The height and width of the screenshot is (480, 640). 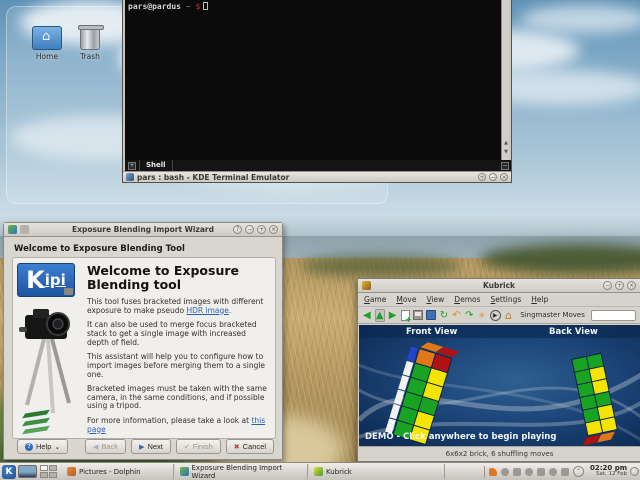 What do you see at coordinates (564, 471) in the screenshot?
I see `battery-icon` at bounding box center [564, 471].